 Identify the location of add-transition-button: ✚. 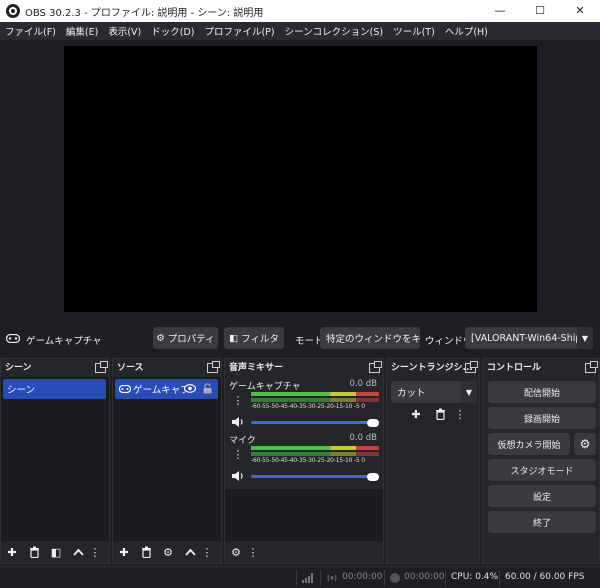
(416, 414).